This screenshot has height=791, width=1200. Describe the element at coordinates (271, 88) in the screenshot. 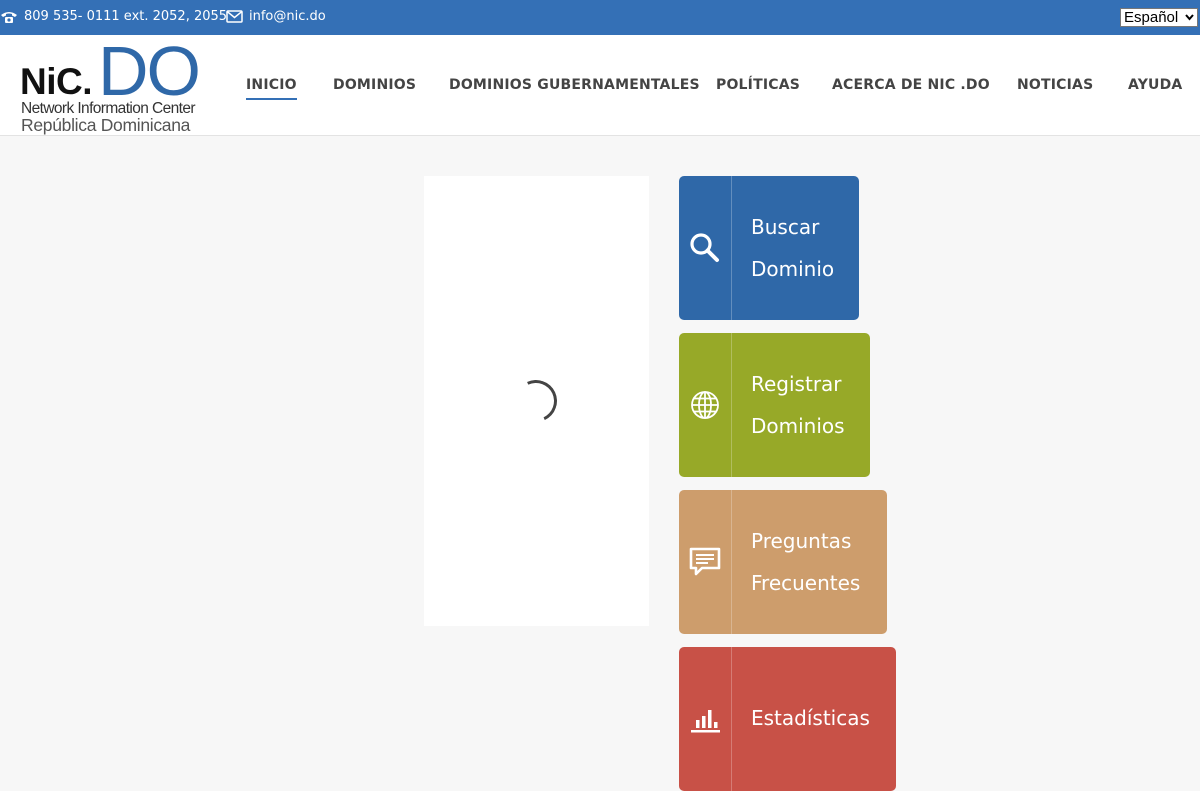

I see `nav-item-inicio: INICIO` at that location.